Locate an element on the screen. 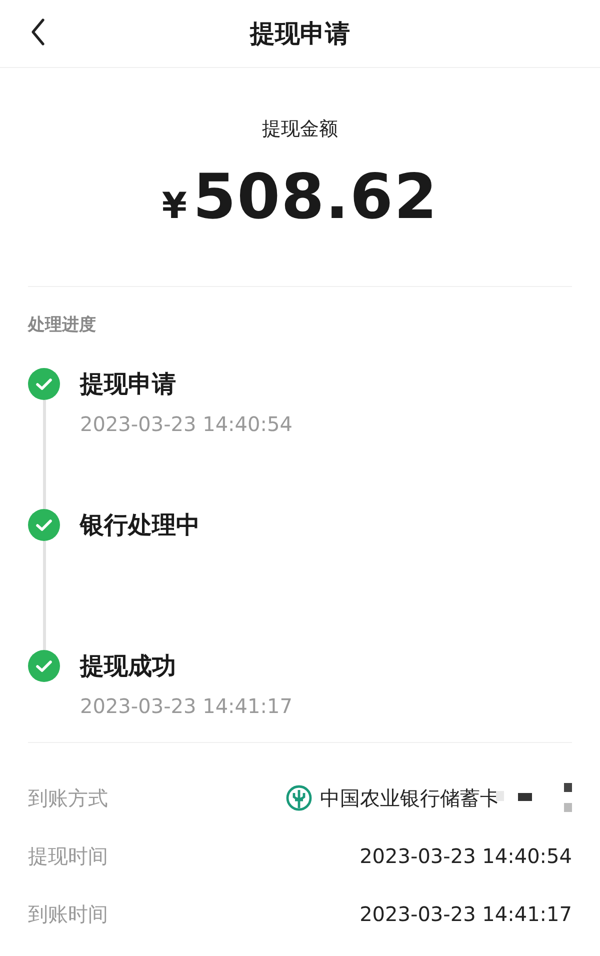 The image size is (600, 956). currency-symbol: ¥ is located at coordinates (174, 206).